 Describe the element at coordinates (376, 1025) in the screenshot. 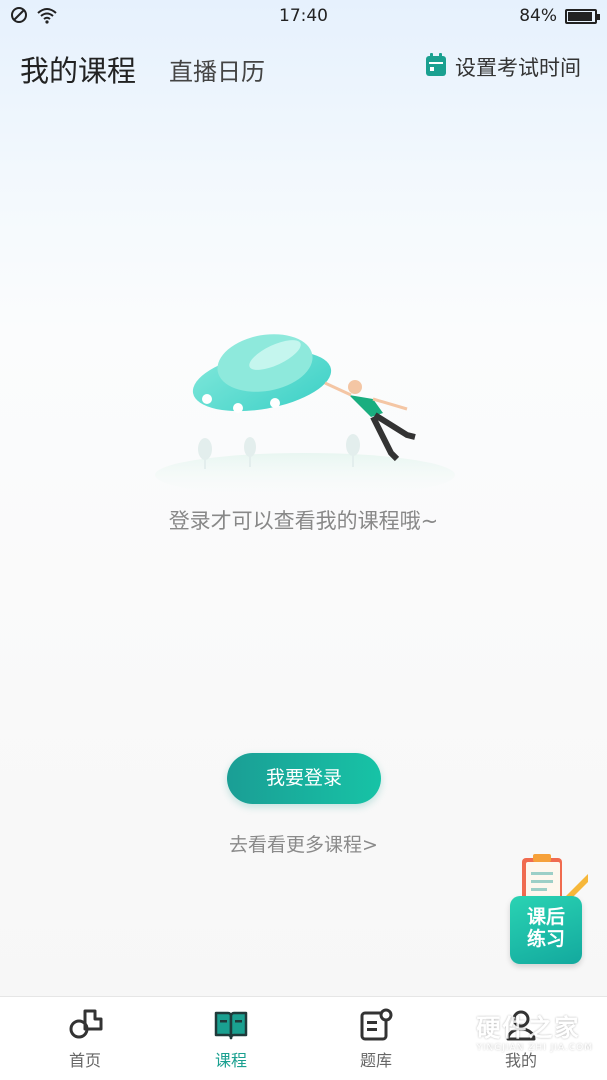

I see `question-bank-icon` at that location.